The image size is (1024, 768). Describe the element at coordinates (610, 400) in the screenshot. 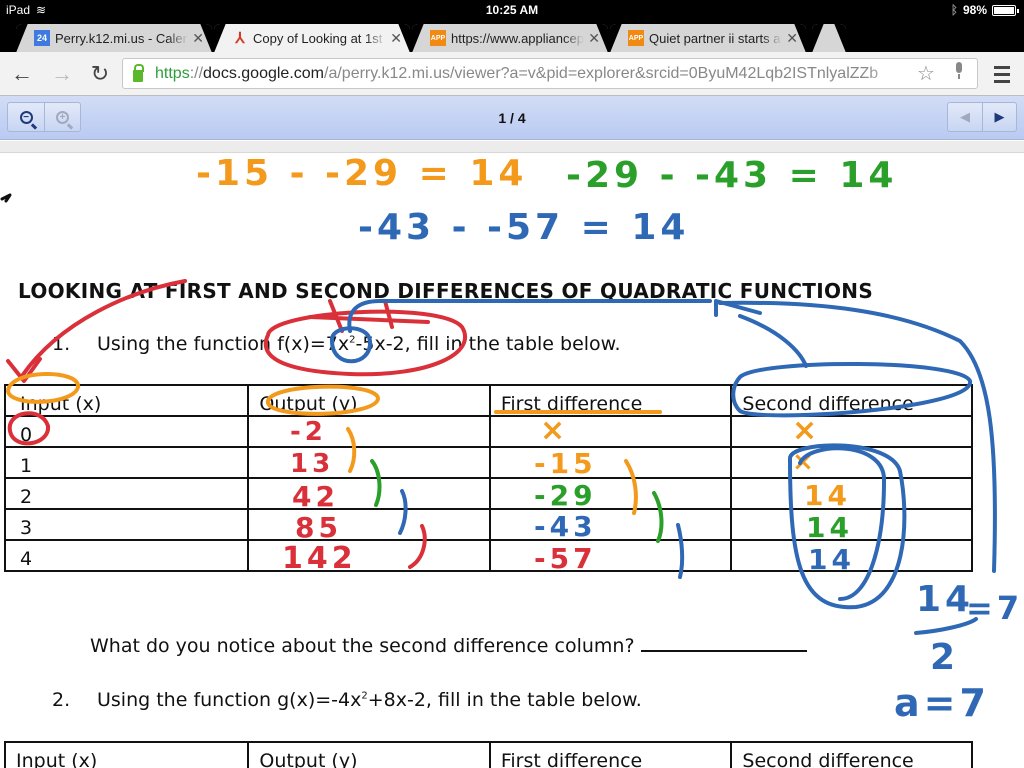

I see `header-first-difference: First difference` at that location.